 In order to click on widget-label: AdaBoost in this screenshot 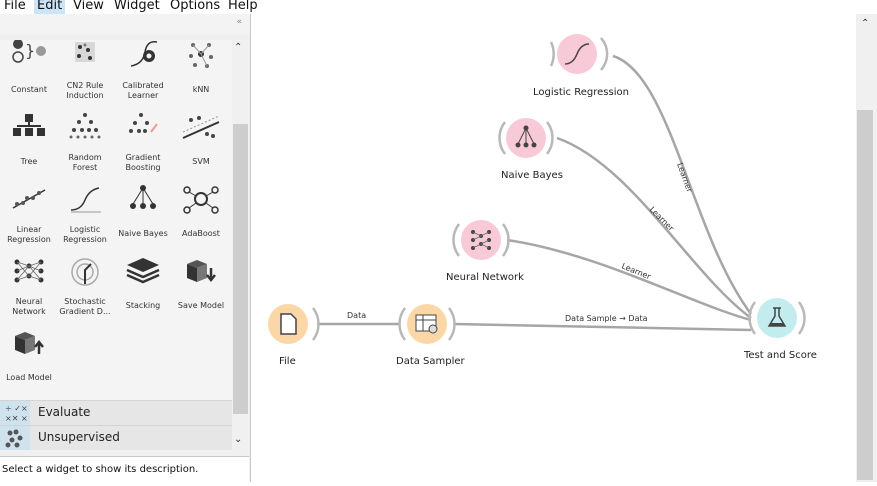, I will do `click(201, 233)`.